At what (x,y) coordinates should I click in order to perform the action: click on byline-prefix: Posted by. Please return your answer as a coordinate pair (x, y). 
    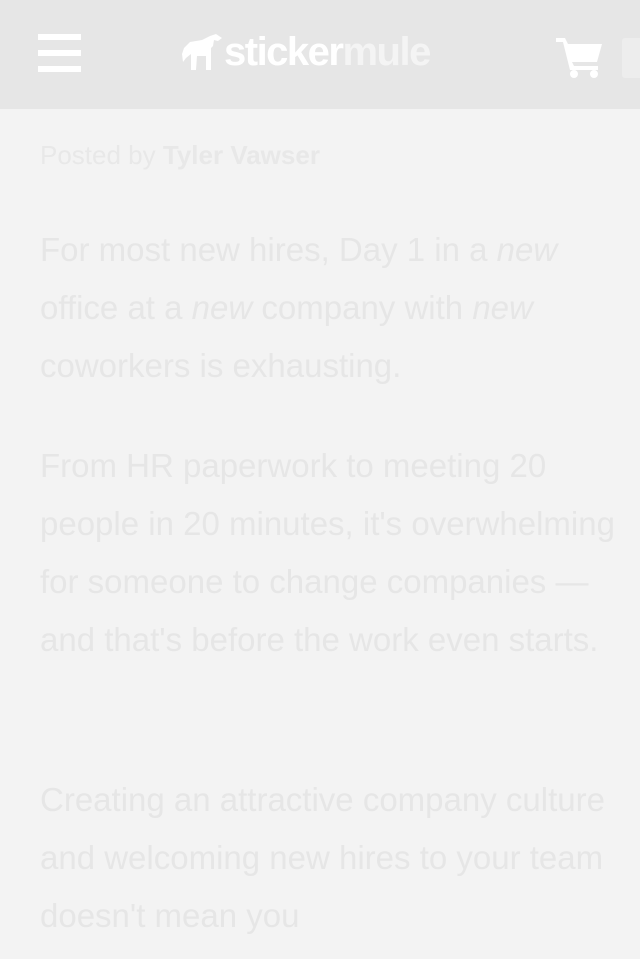
    Looking at the image, I should click on (98, 155).